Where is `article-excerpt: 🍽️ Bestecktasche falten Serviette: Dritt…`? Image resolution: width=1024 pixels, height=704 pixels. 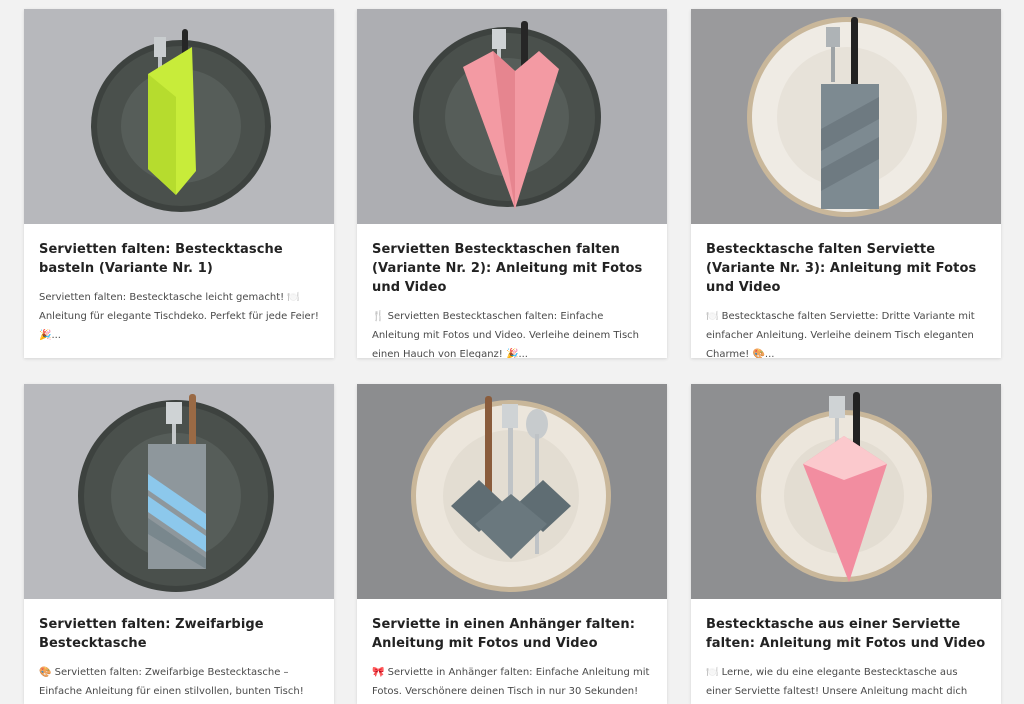
article-excerpt: 🍽️ Bestecktasche falten Serviette: Dritt… is located at coordinates (840, 334).